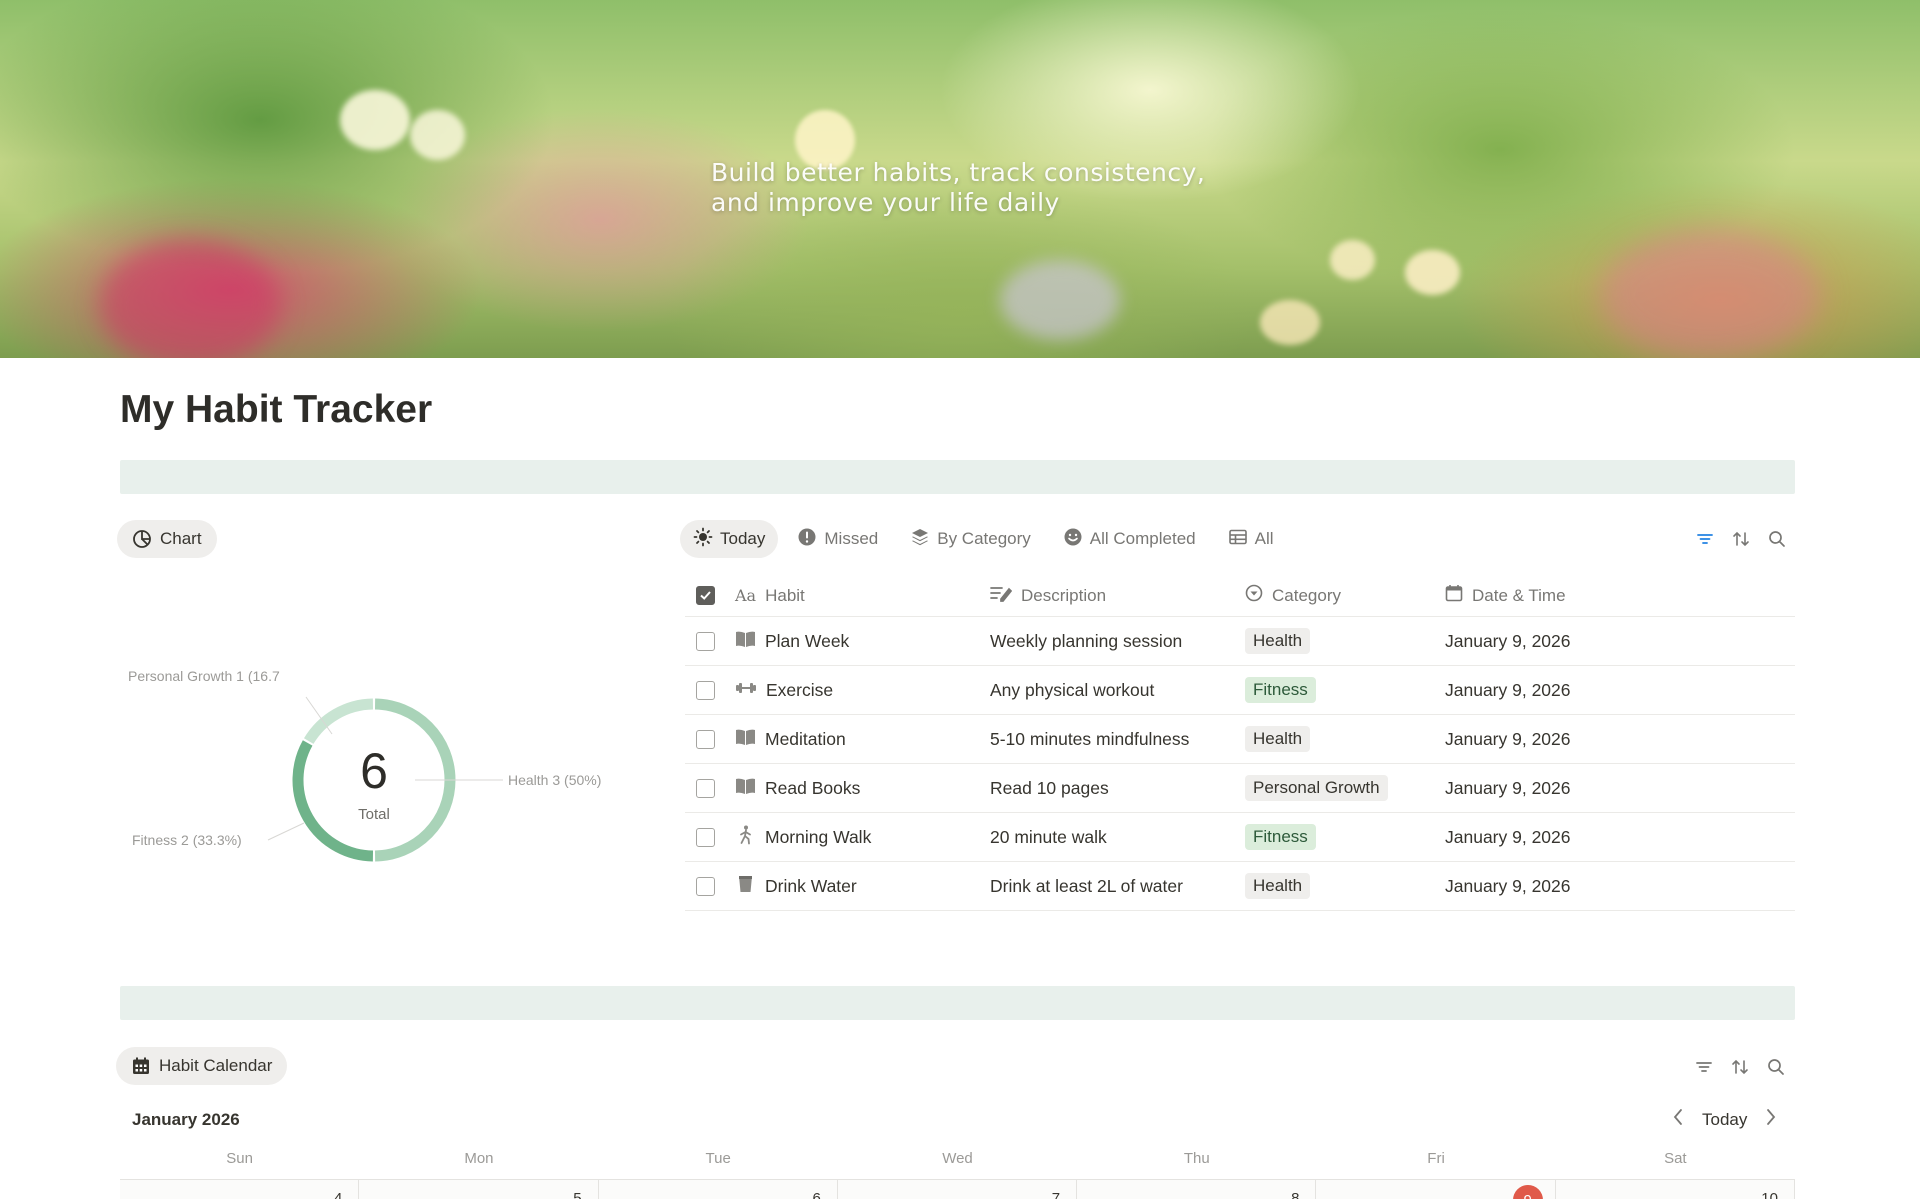 Image resolution: width=1920 pixels, height=1199 pixels. Describe the element at coordinates (1090, 738) in the screenshot. I see `habit-description: 5-10 minutes mindfulness` at that location.